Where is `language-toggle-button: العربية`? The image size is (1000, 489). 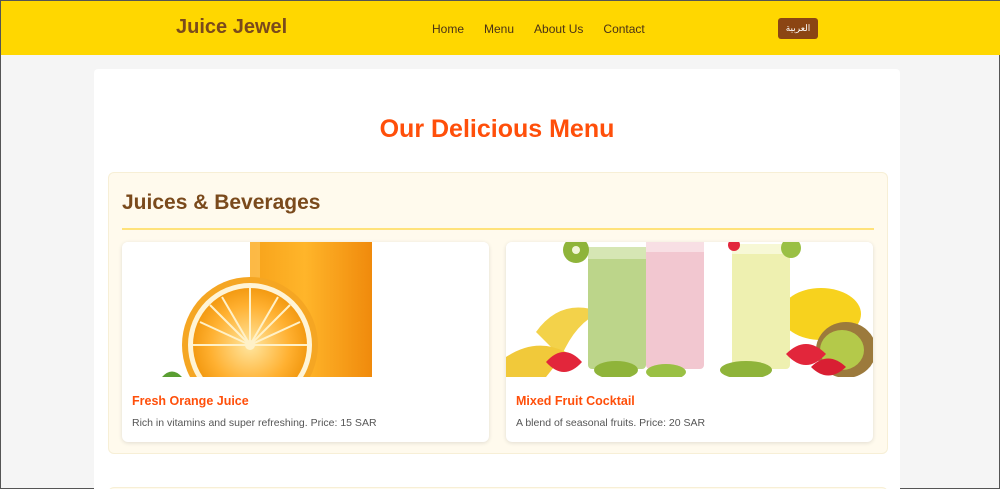
language-toggle-button: العربية is located at coordinates (798, 28).